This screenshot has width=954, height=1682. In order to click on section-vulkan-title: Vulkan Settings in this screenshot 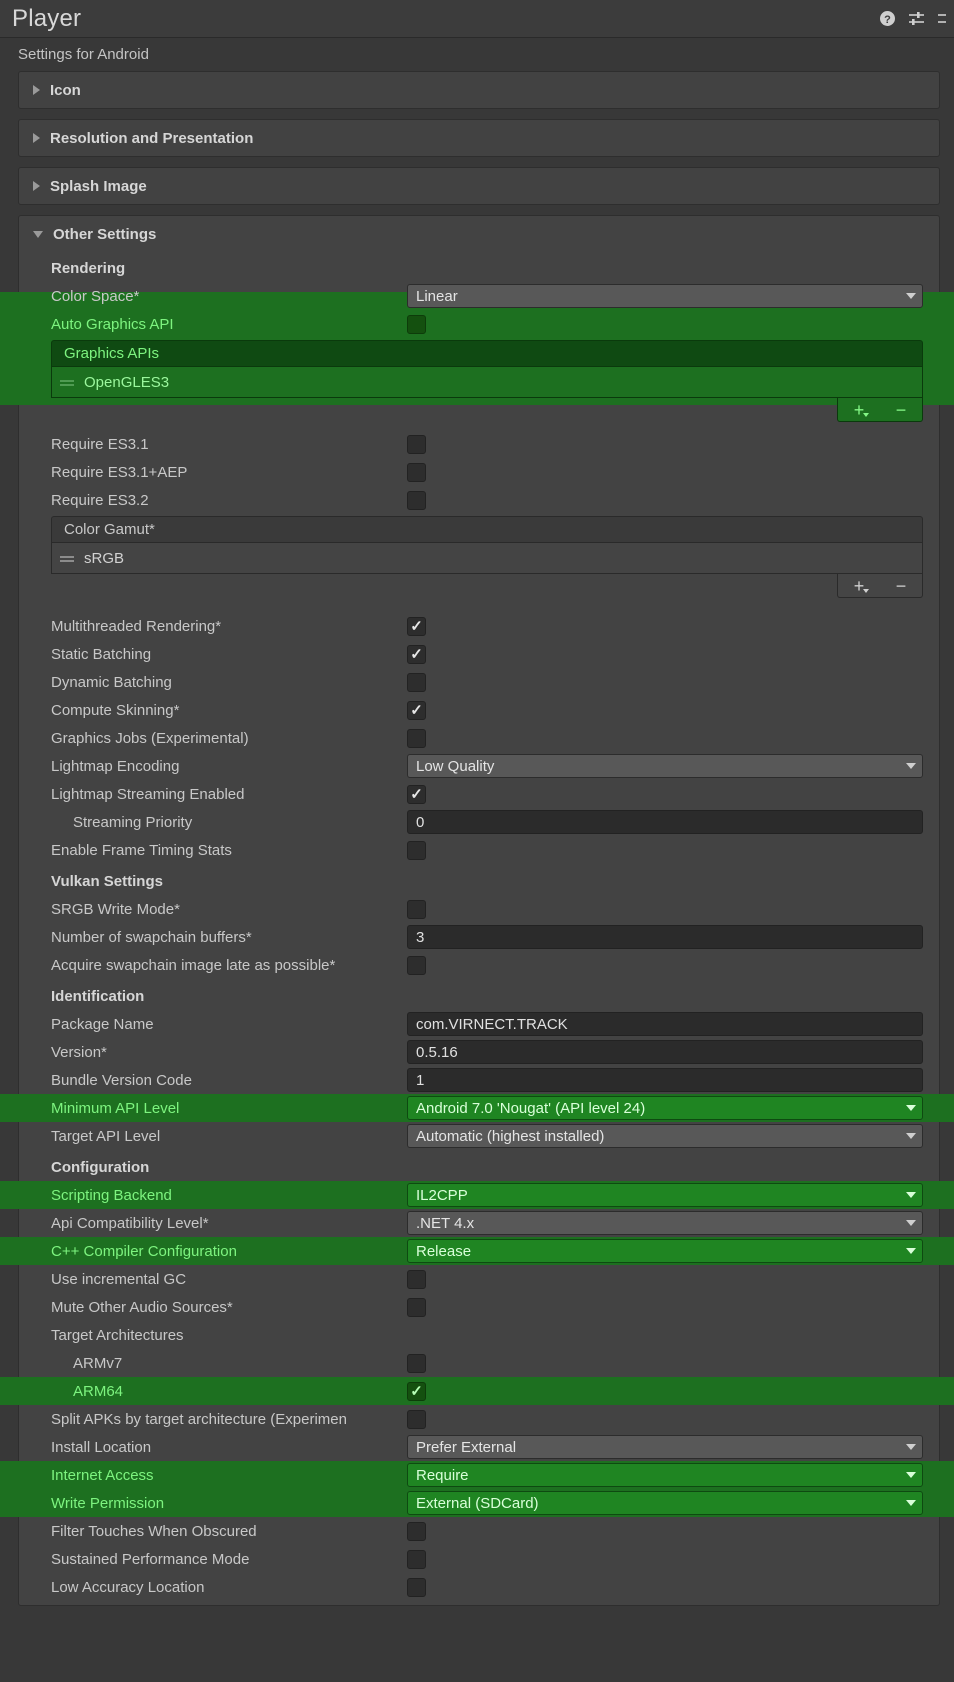, I will do `click(107, 881)`.